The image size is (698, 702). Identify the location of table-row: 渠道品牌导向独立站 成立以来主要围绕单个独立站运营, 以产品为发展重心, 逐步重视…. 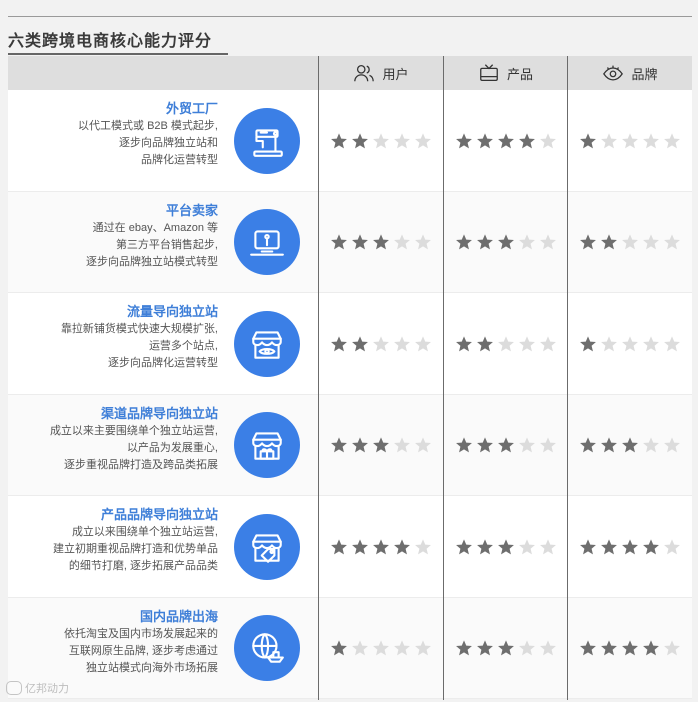
(350, 445).